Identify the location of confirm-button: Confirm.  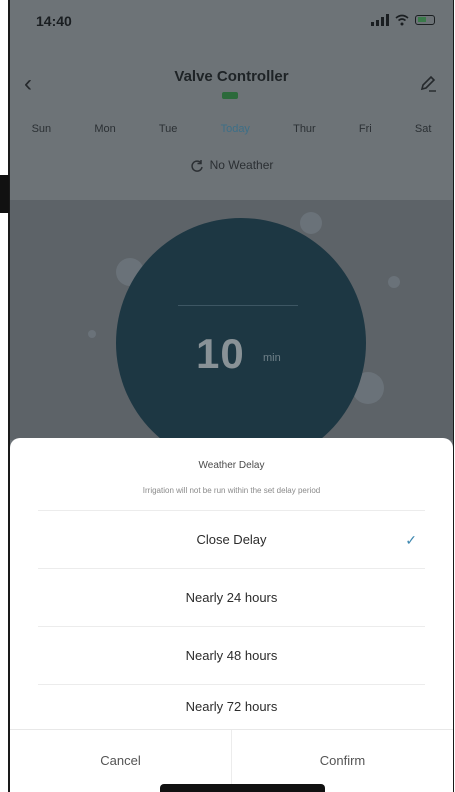
(342, 761).